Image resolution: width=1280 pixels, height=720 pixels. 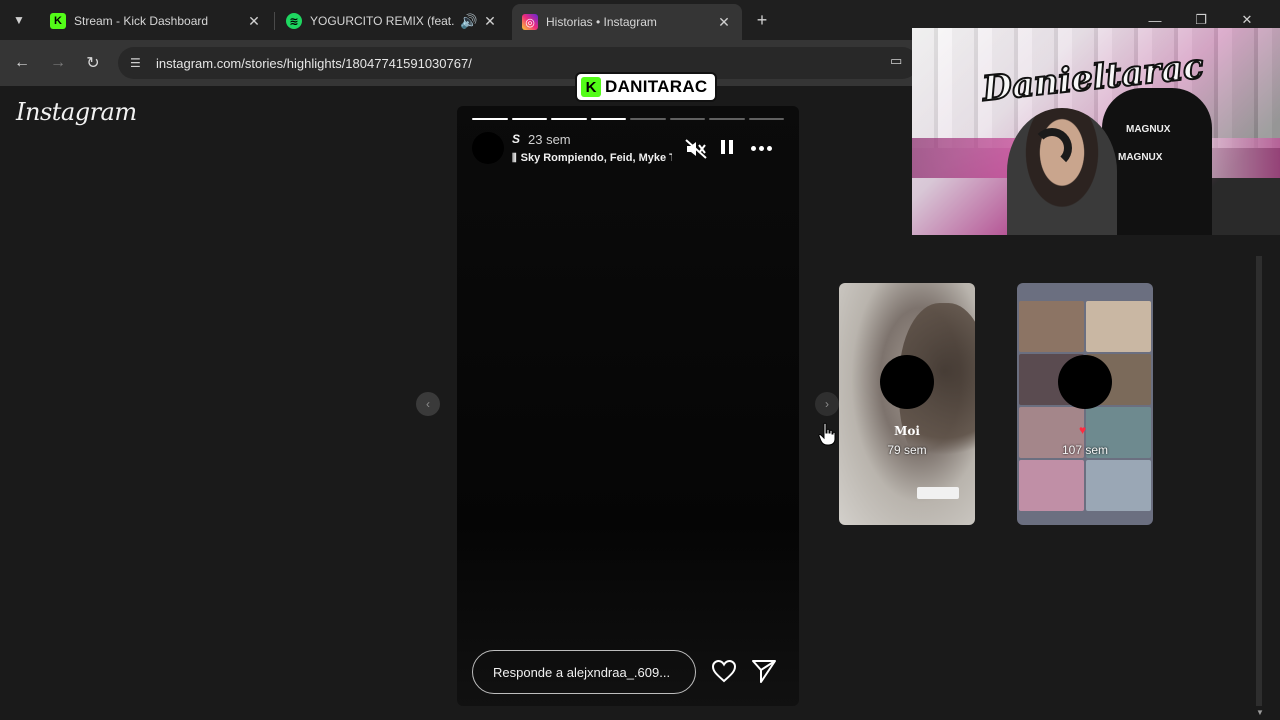 I want to click on reload-button: ↻, so click(x=93, y=63).